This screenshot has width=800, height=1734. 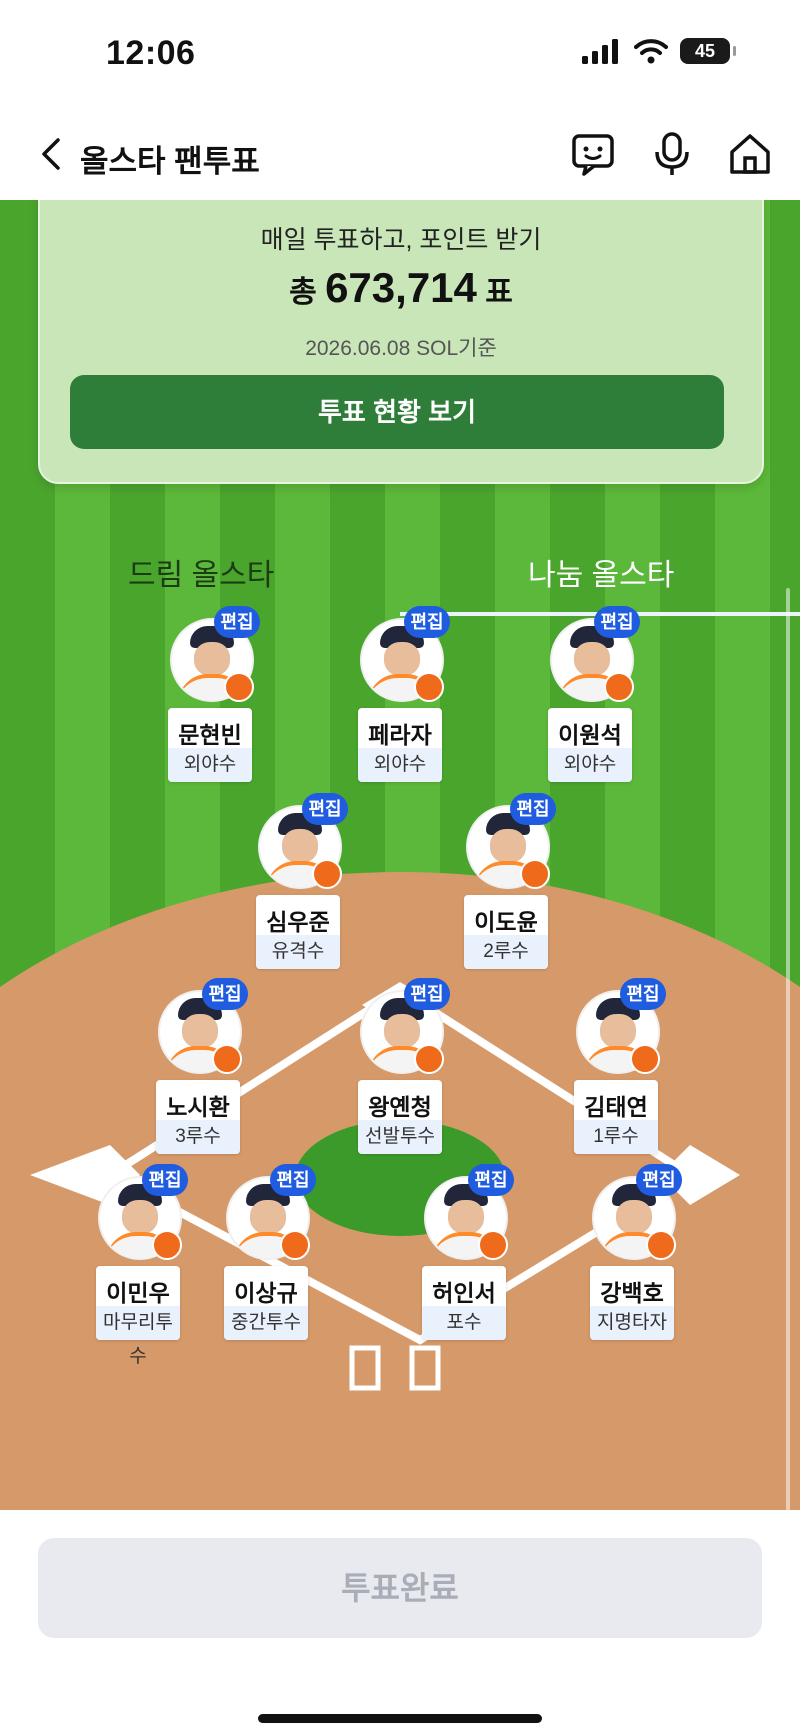 I want to click on vote-total-suffix: 표, so click(x=499, y=292).